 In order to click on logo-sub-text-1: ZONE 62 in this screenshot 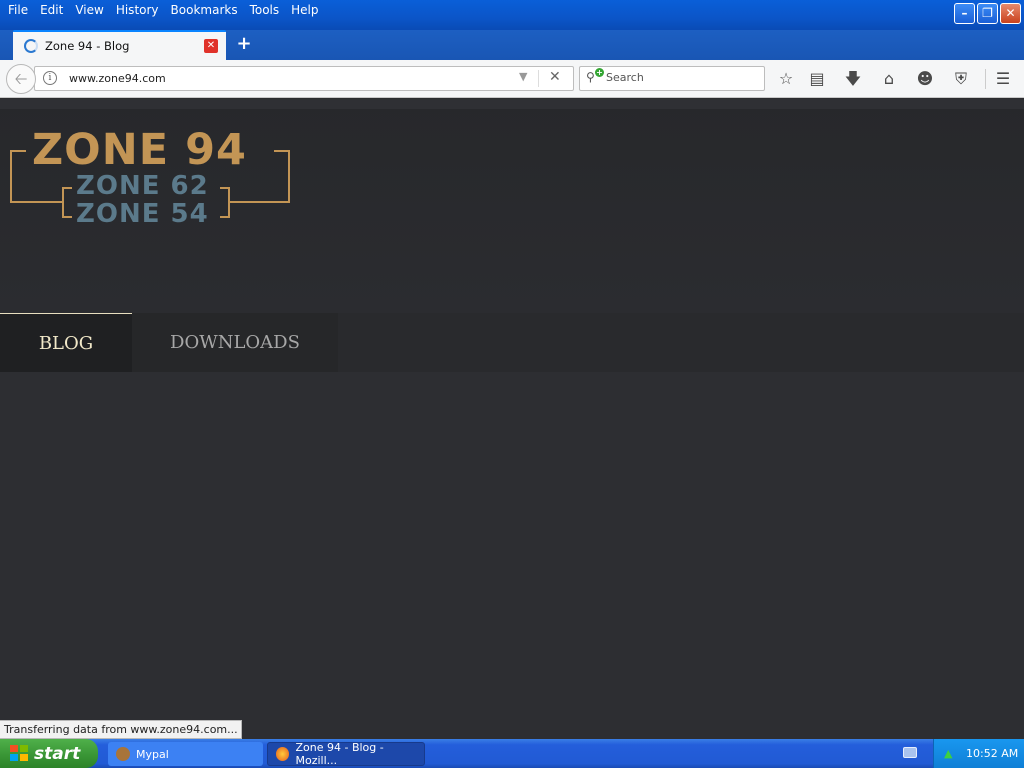, I will do `click(142, 186)`.